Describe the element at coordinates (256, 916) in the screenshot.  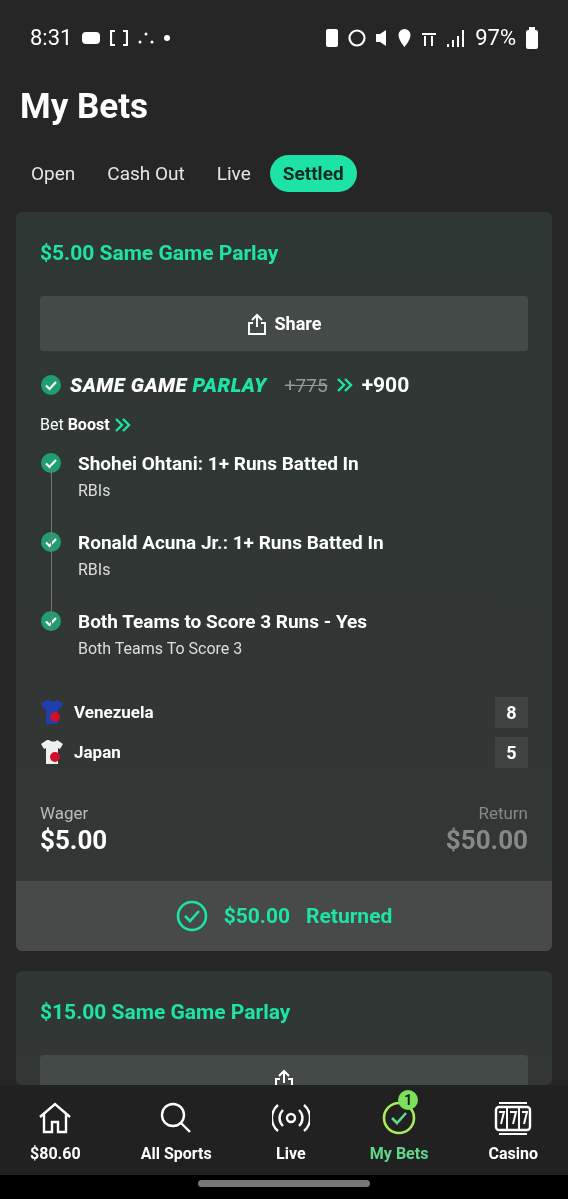
I see `returned-amount: $50.00` at that location.